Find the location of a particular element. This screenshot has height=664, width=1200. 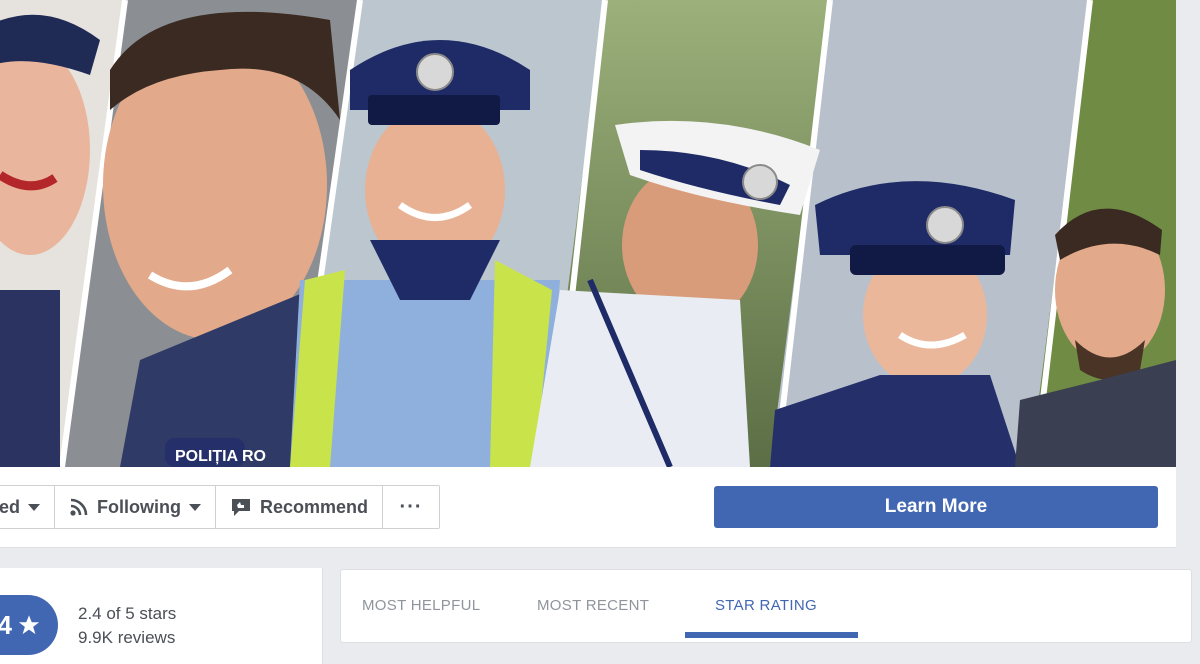

liked-label: ed is located at coordinates (10, 506).